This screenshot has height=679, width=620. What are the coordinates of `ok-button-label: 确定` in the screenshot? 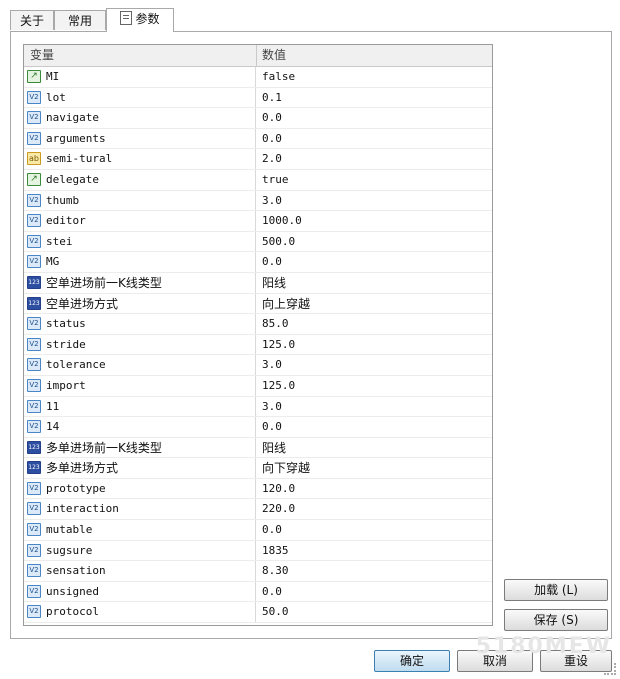 It's located at (411, 661).